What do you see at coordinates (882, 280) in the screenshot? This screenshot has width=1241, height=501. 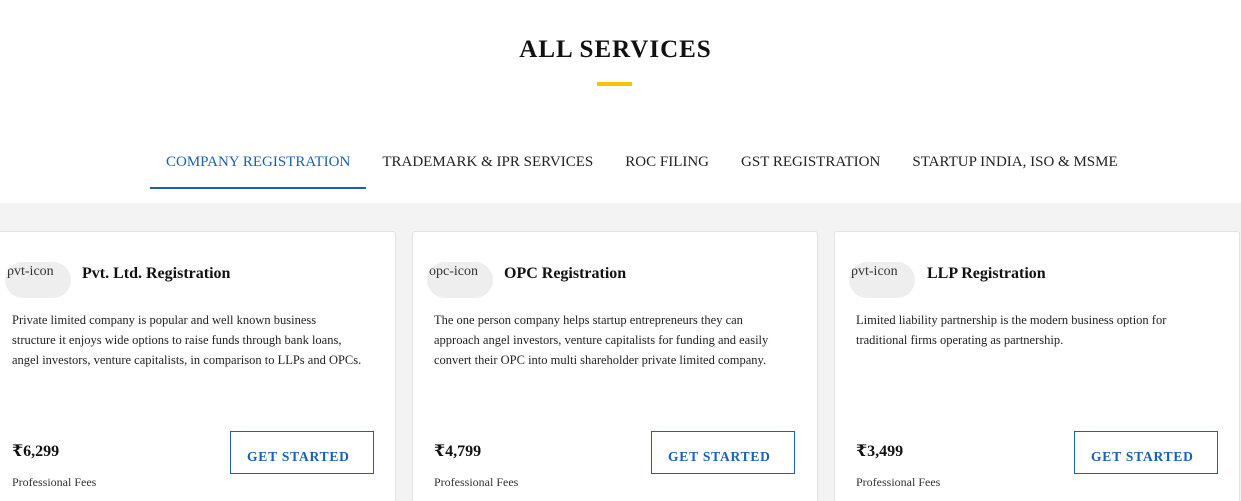 I see `llp-icon: pvt-icon` at bounding box center [882, 280].